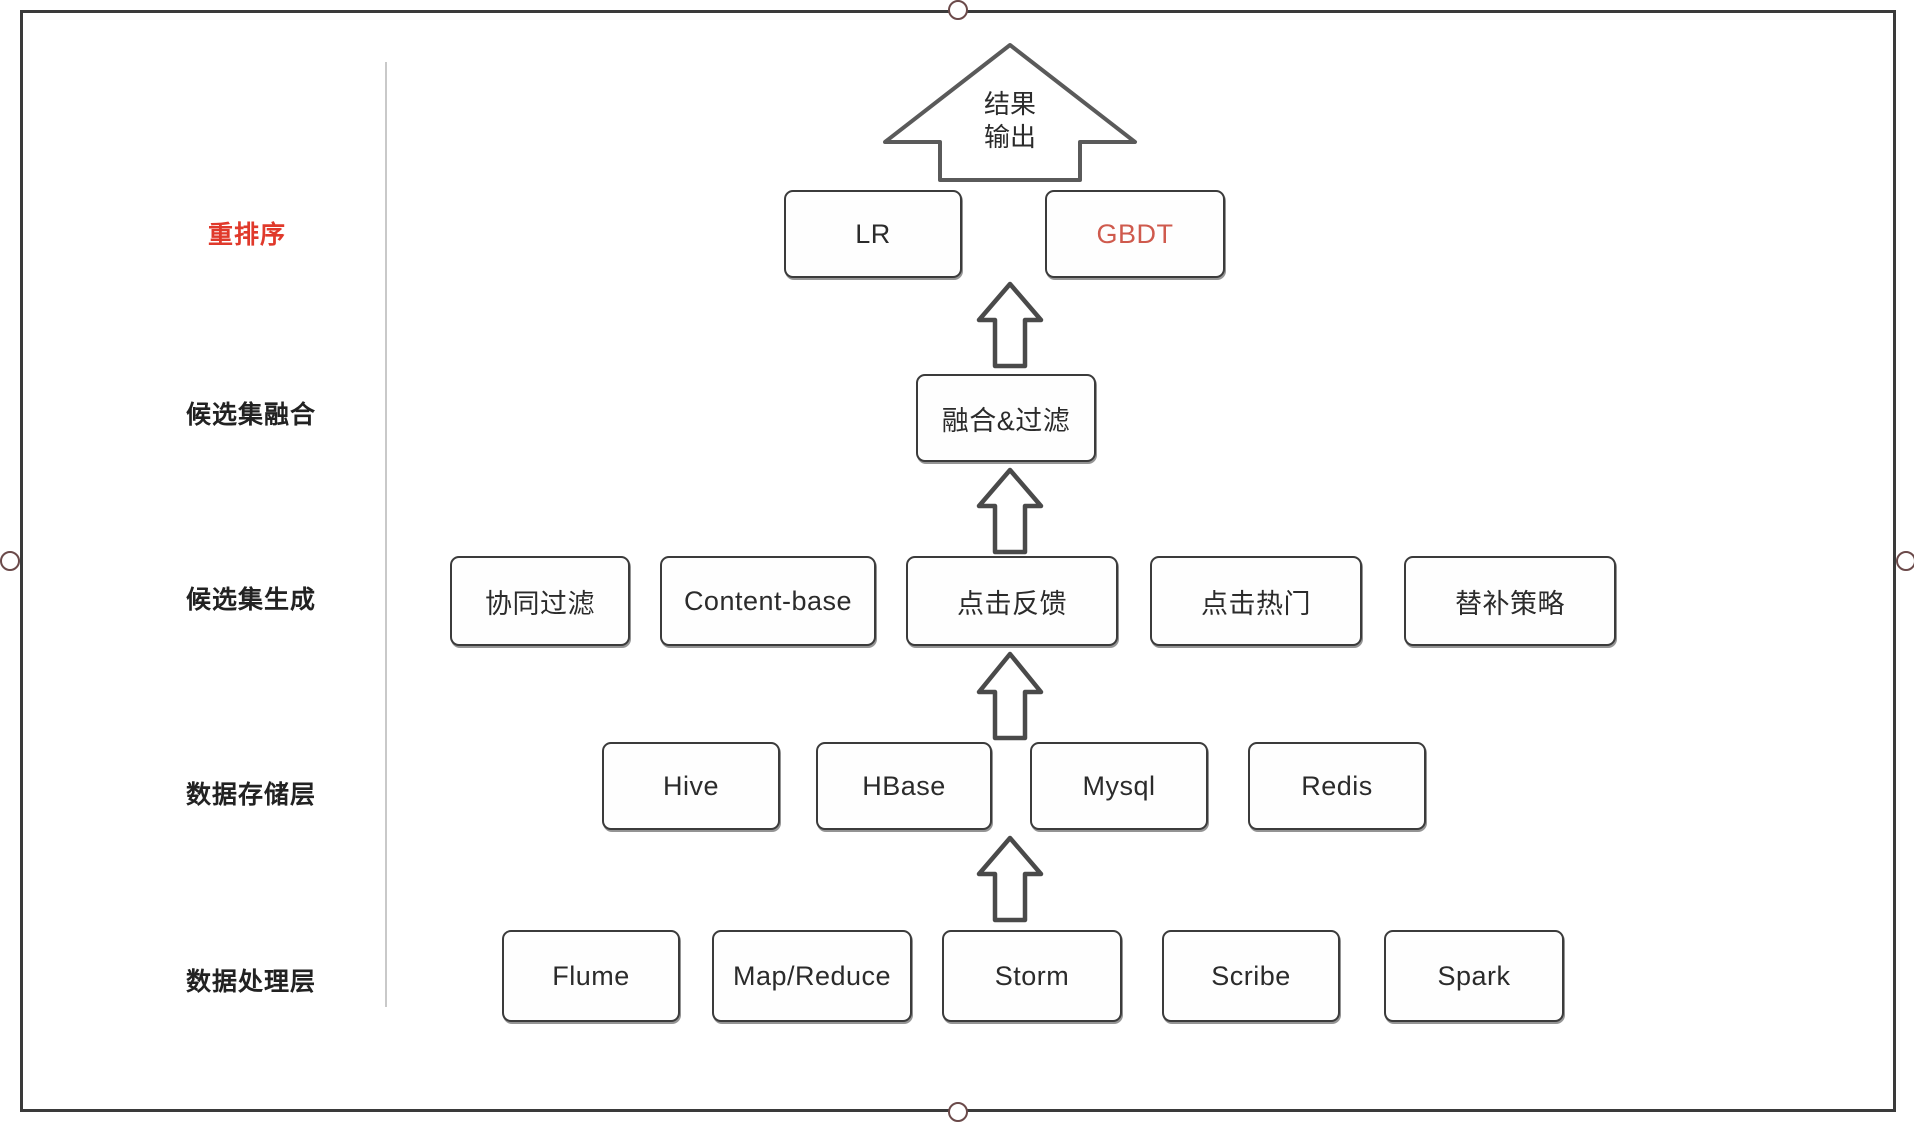 This screenshot has width=1914, height=1134. I want to click on arrow-storage-to-candidate, so click(1010, 696).